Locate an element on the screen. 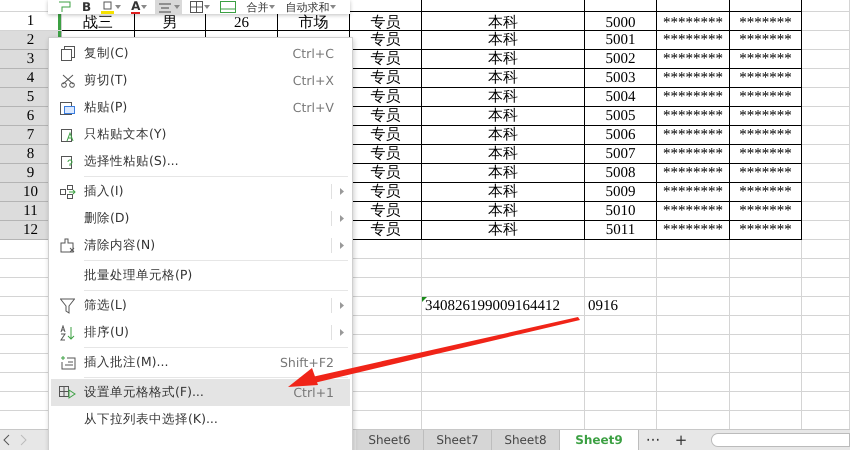 Image resolution: width=850 pixels, height=450 pixels. menu-item: 设置单元格格式(F)... Ctrl+1 is located at coordinates (200, 392).